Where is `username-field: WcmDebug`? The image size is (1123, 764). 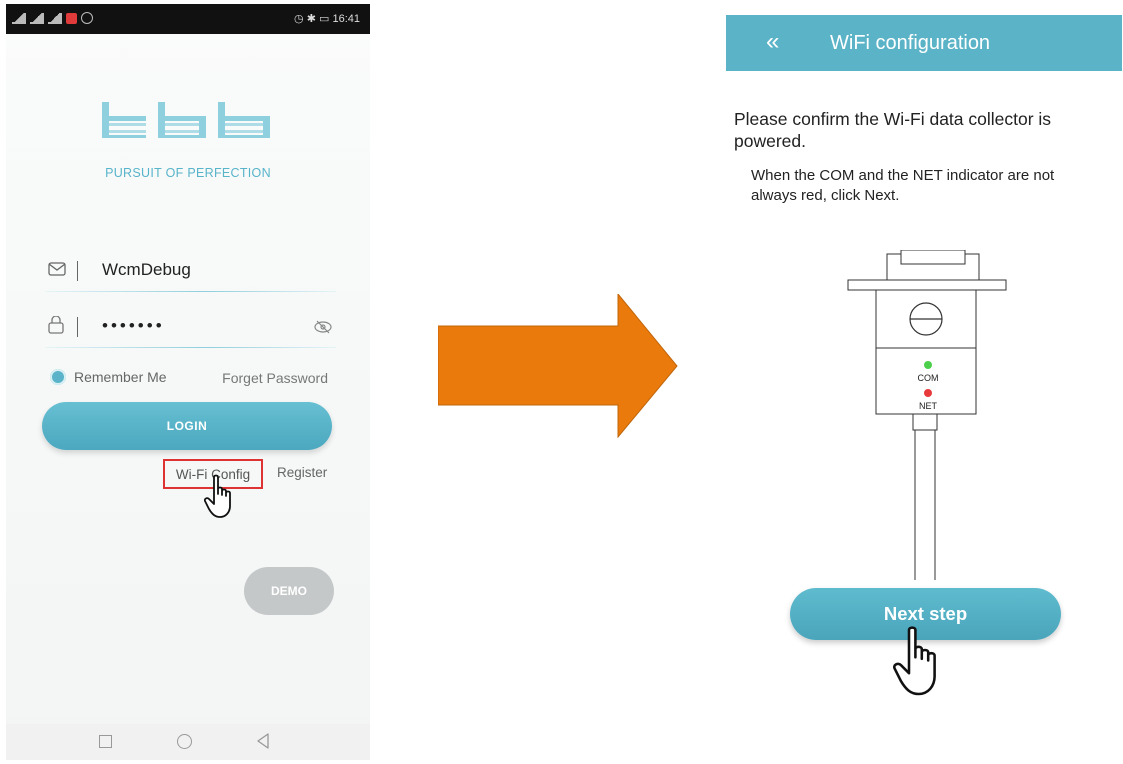
username-field: WcmDebug is located at coordinates (191, 272).